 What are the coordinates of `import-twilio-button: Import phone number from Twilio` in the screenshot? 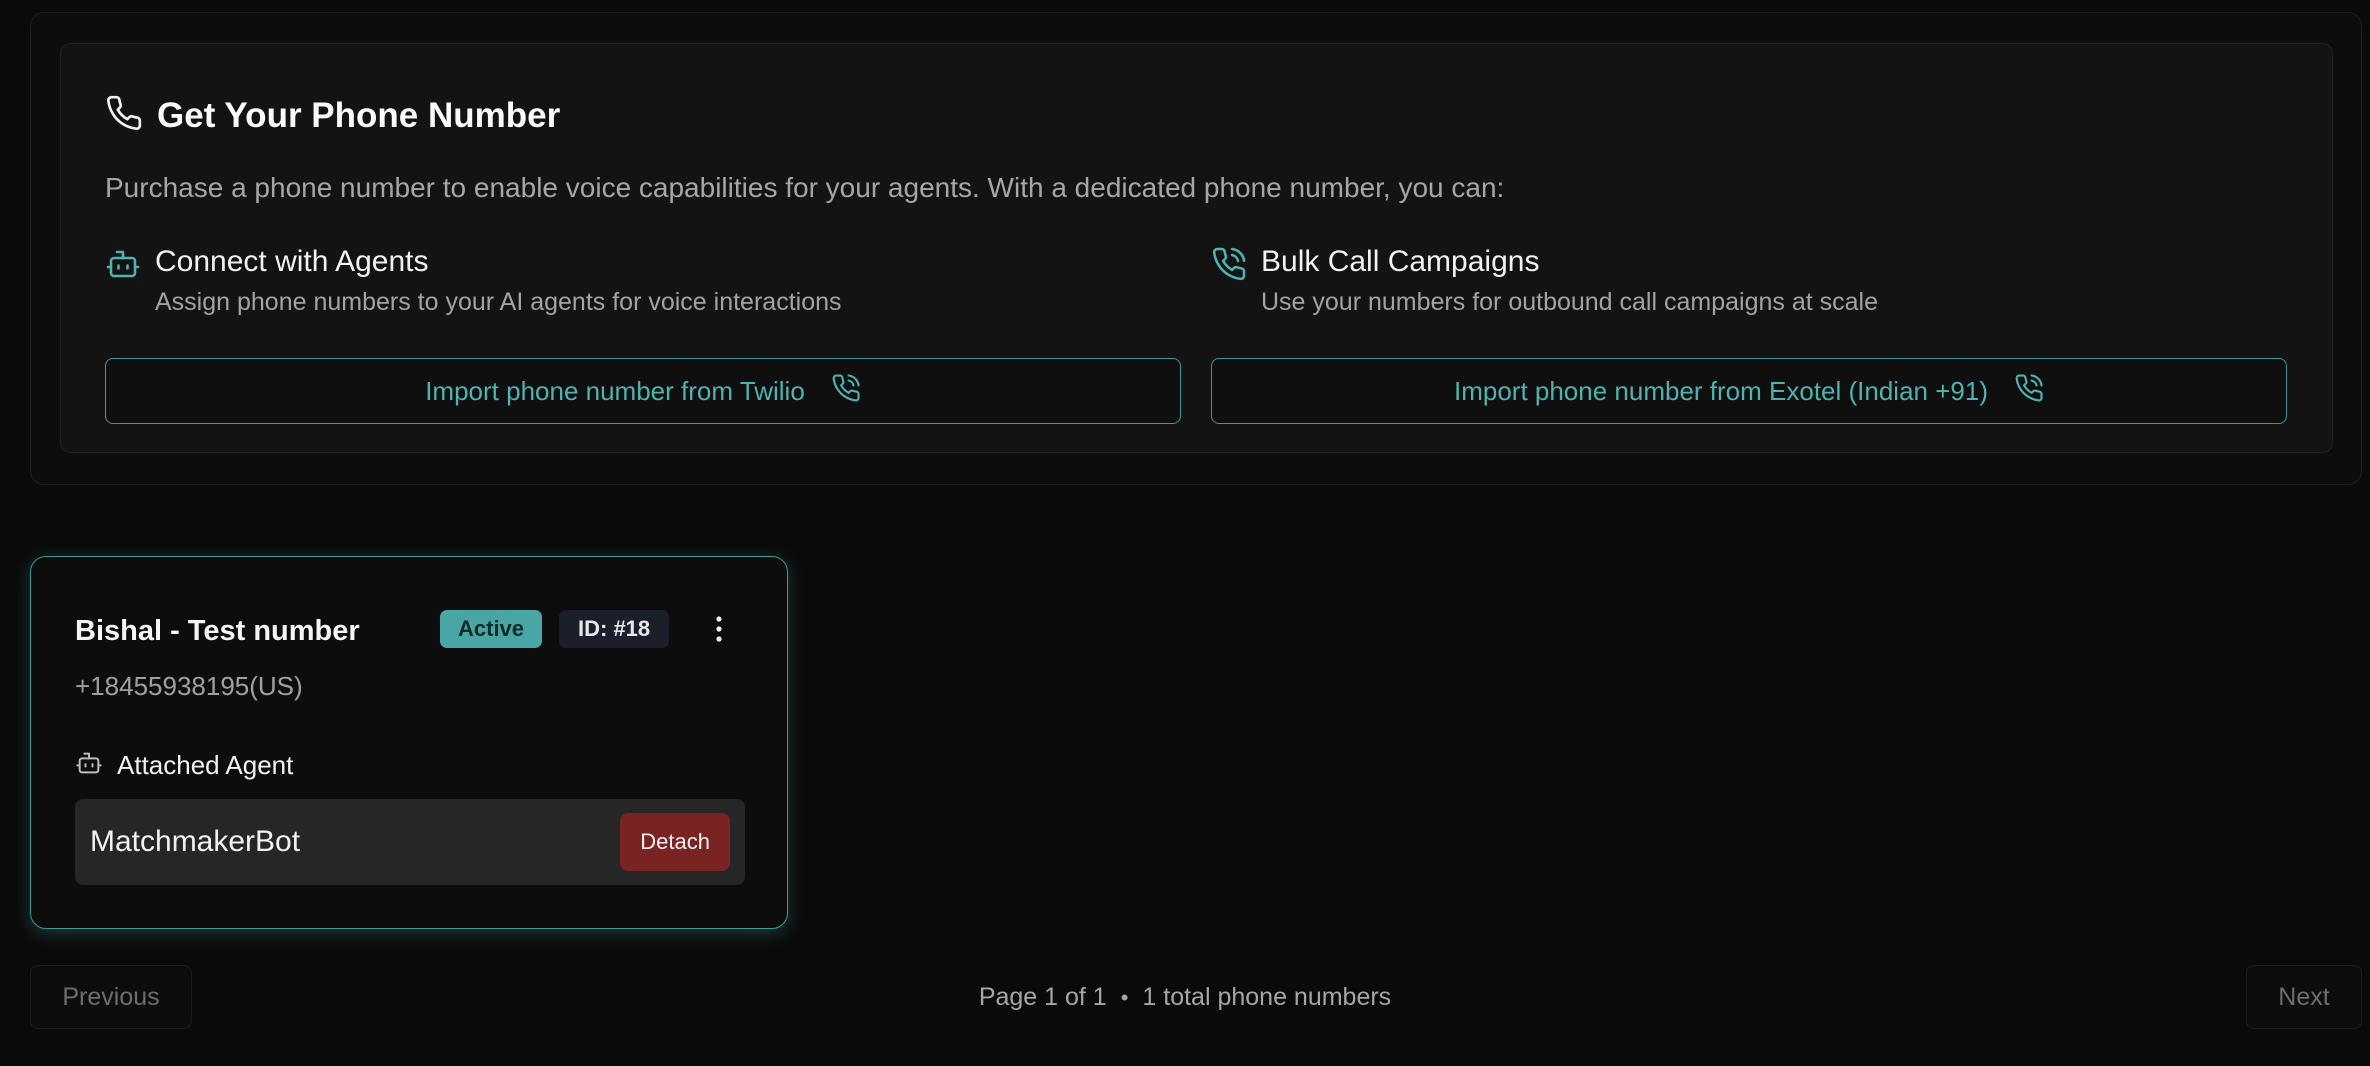 It's located at (643, 391).